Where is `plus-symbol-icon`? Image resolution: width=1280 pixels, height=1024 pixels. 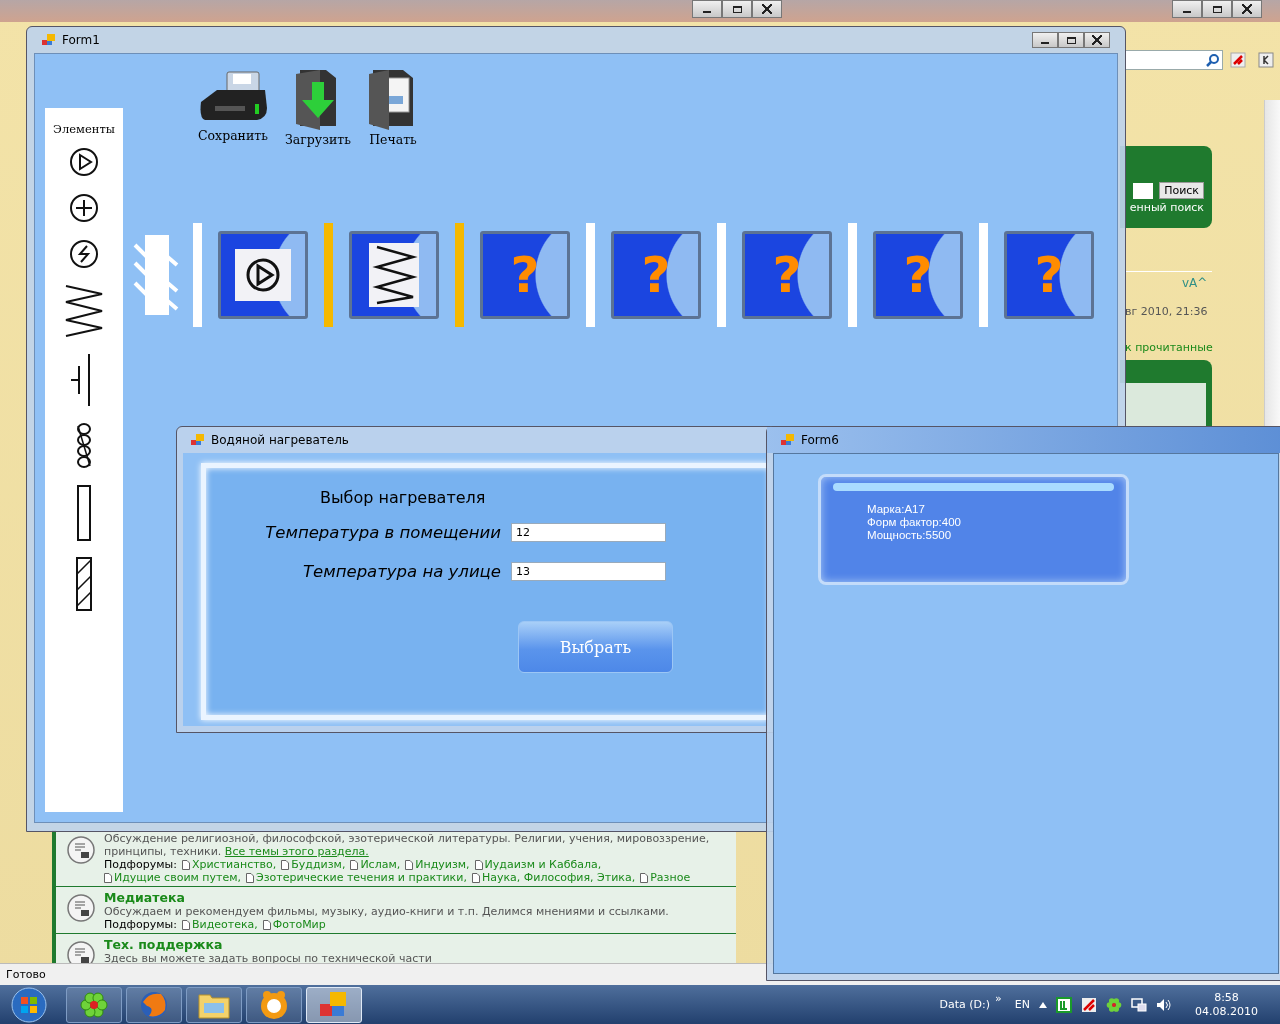
plus-symbol-icon is located at coordinates (84, 208).